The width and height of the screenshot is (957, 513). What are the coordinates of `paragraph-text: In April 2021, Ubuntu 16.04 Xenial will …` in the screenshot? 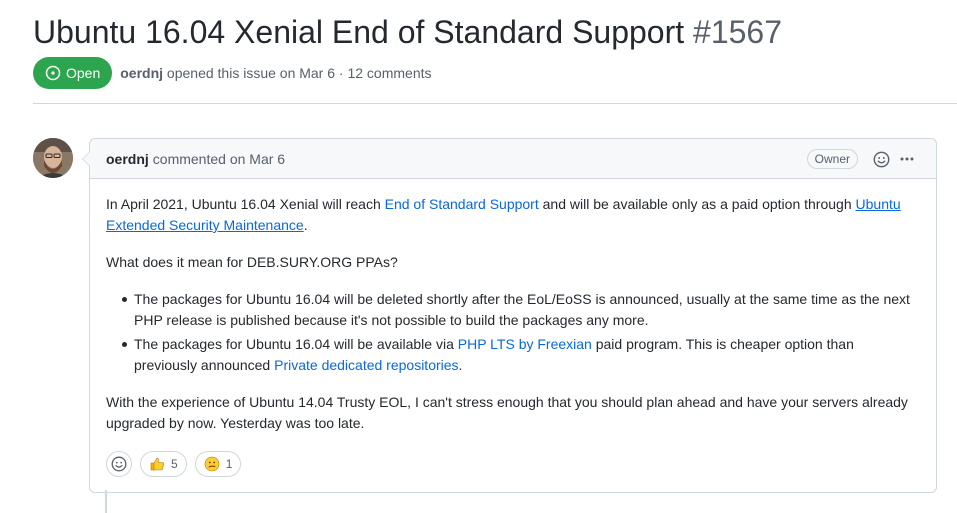 It's located at (245, 204).